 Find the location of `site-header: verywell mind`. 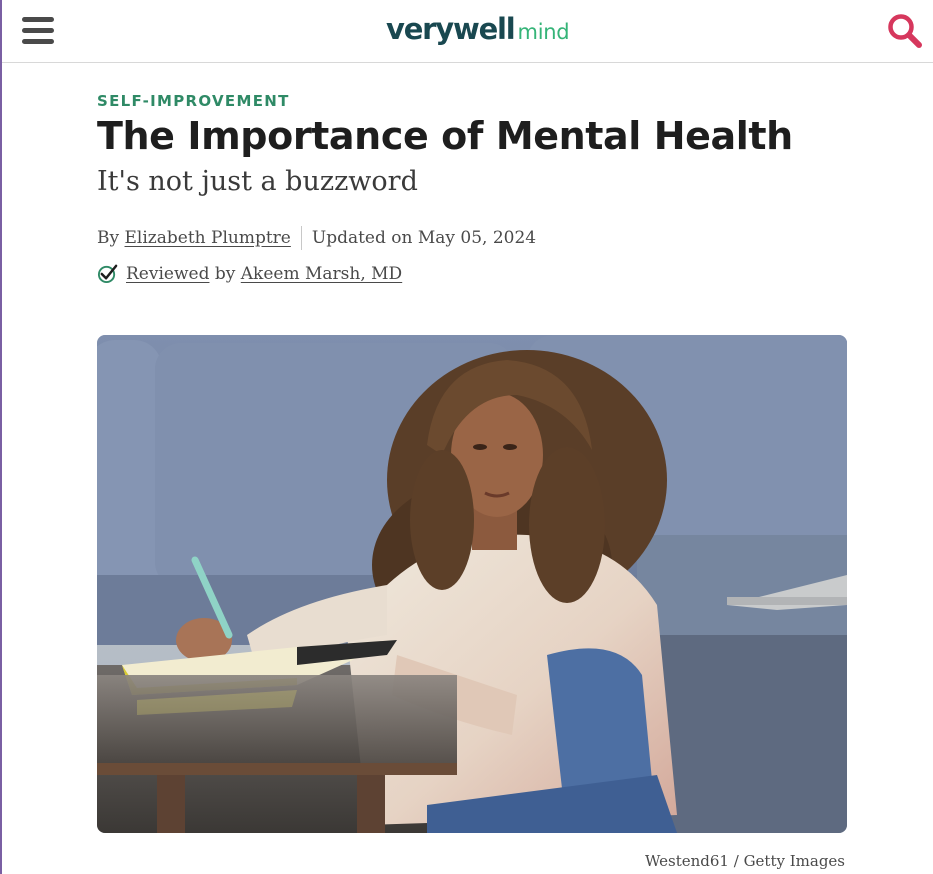

site-header: verywell mind is located at coordinates (467, 31).